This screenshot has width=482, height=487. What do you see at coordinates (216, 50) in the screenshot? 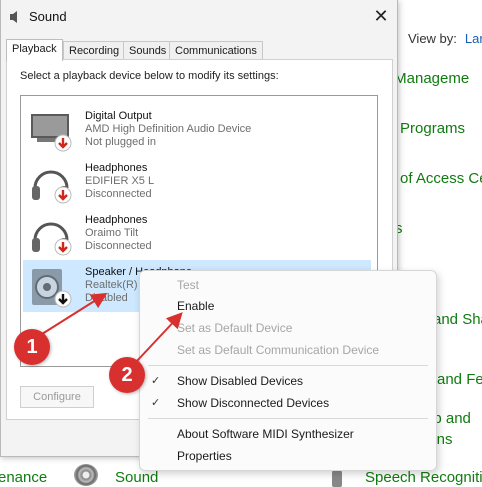
I see `tab-communications: Communications` at bounding box center [216, 50].